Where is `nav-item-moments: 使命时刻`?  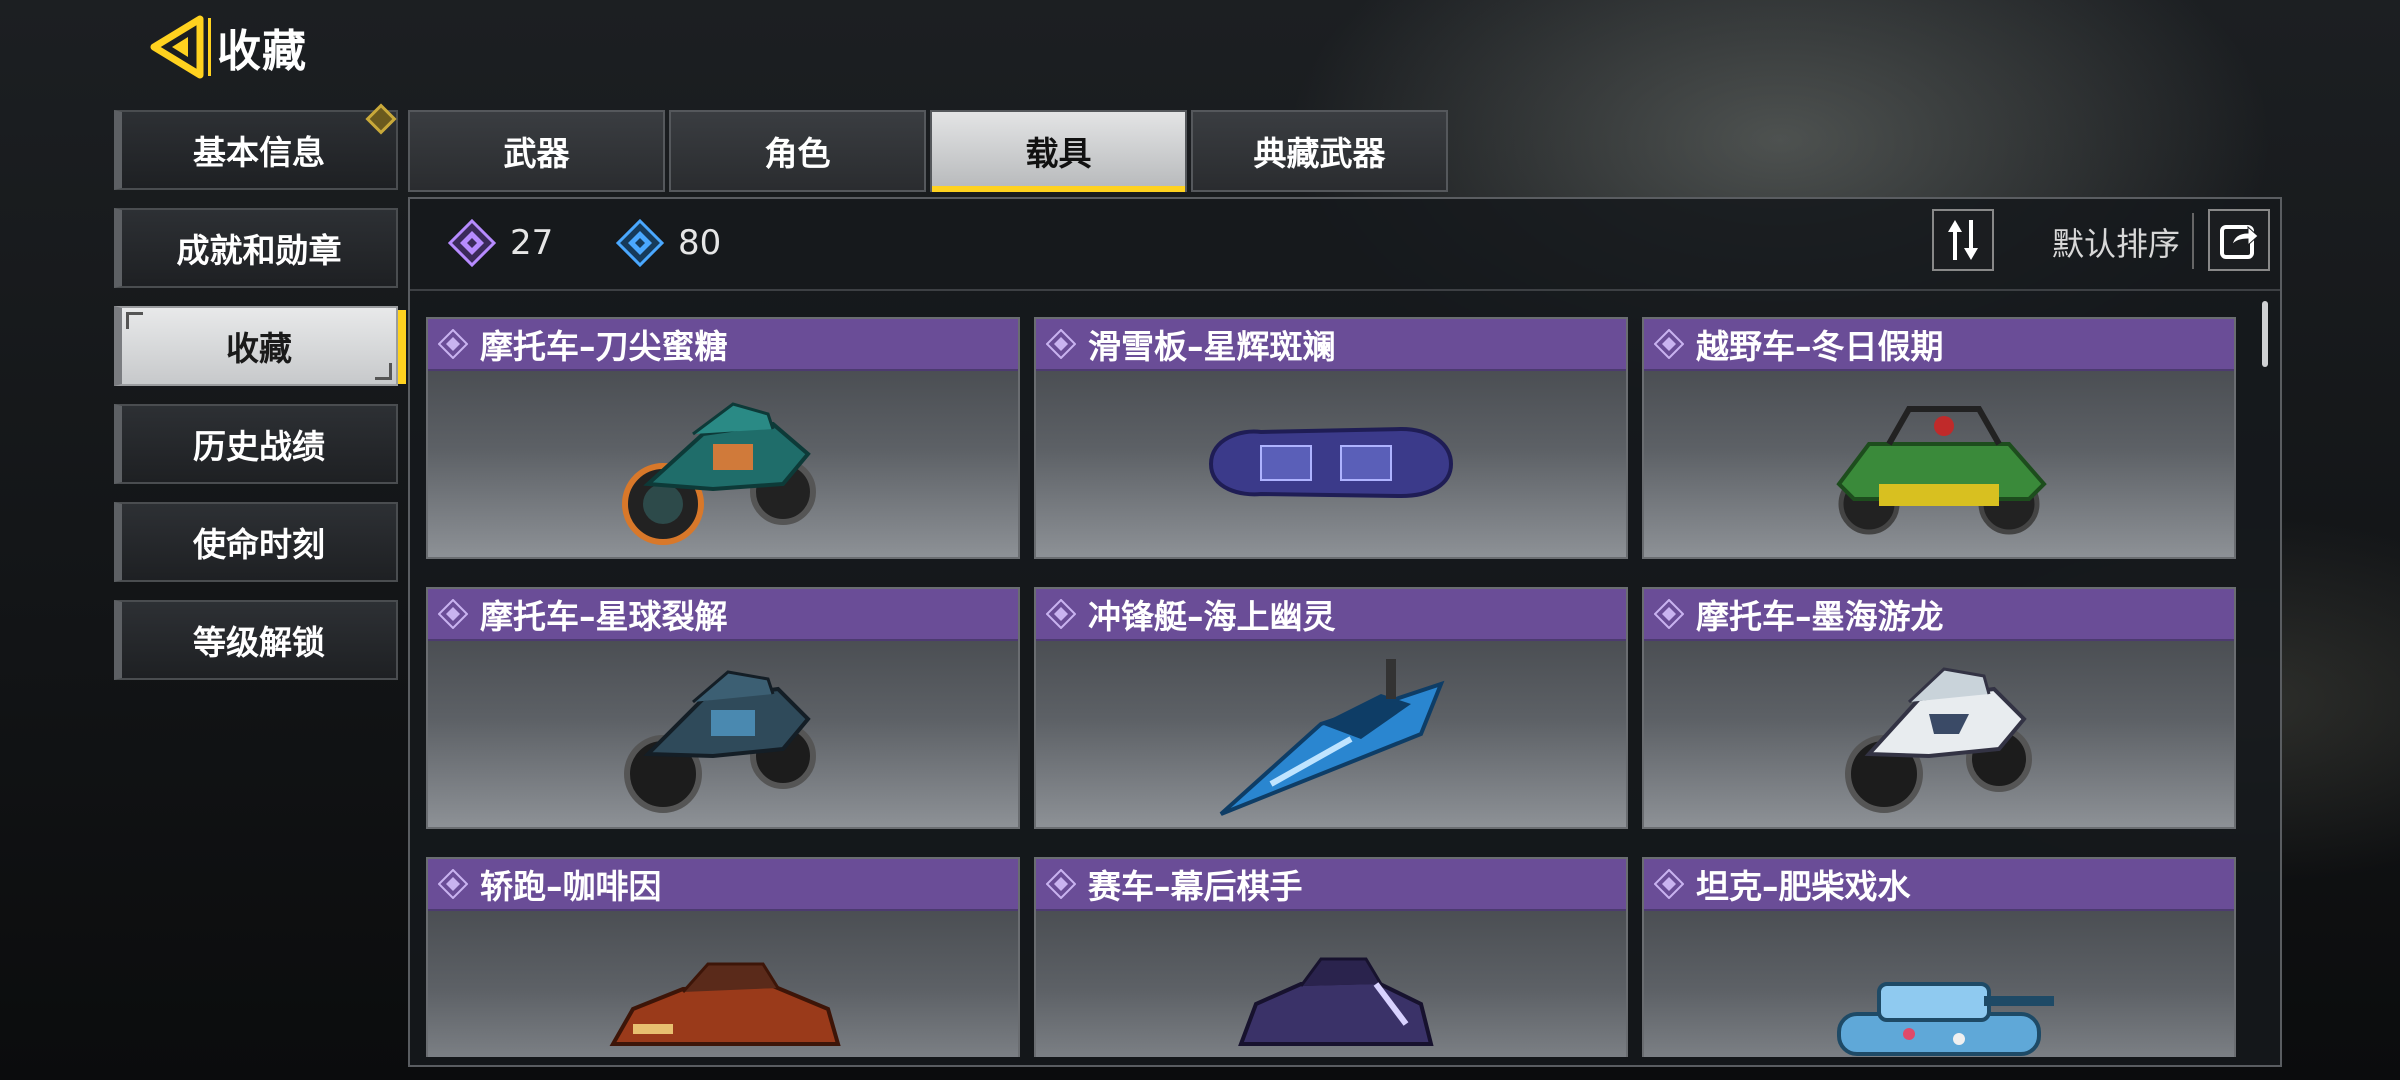 nav-item-moments: 使命时刻 is located at coordinates (256, 542).